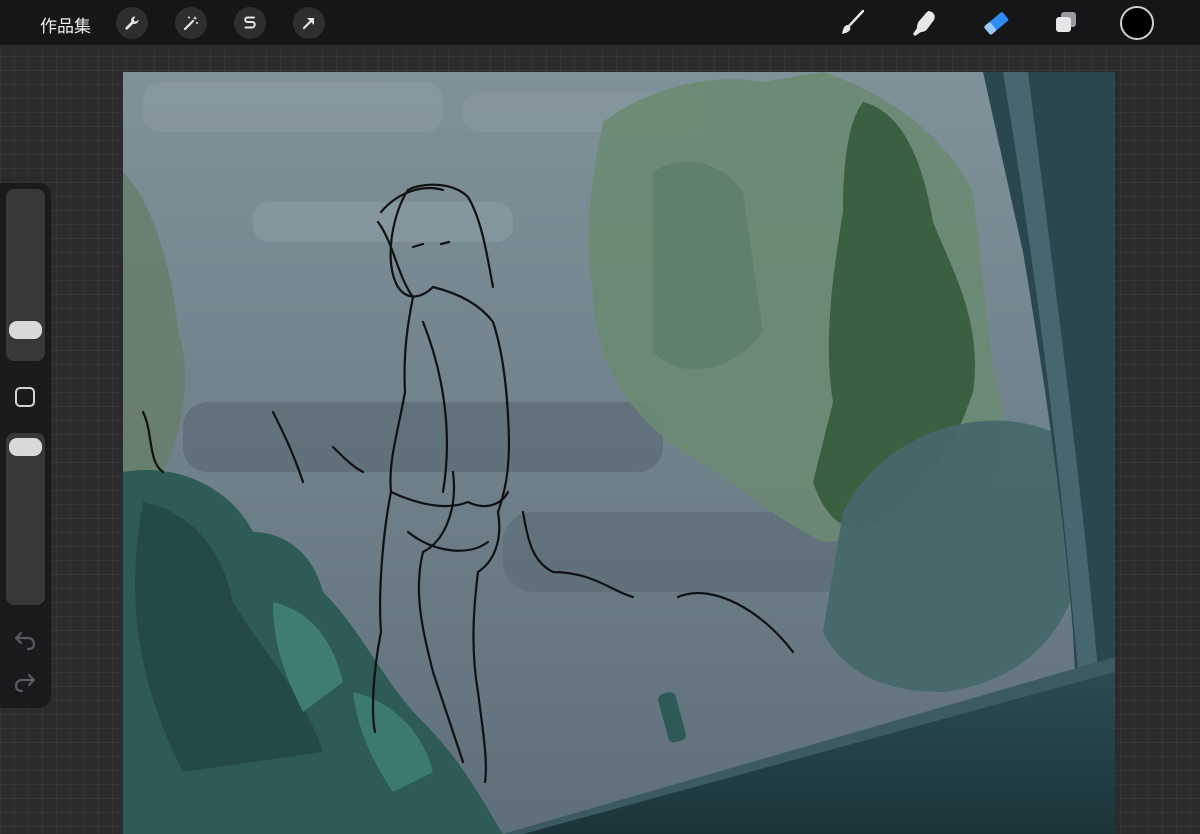 The width and height of the screenshot is (1200, 834). I want to click on redo-arrow-icon, so click(25, 683).